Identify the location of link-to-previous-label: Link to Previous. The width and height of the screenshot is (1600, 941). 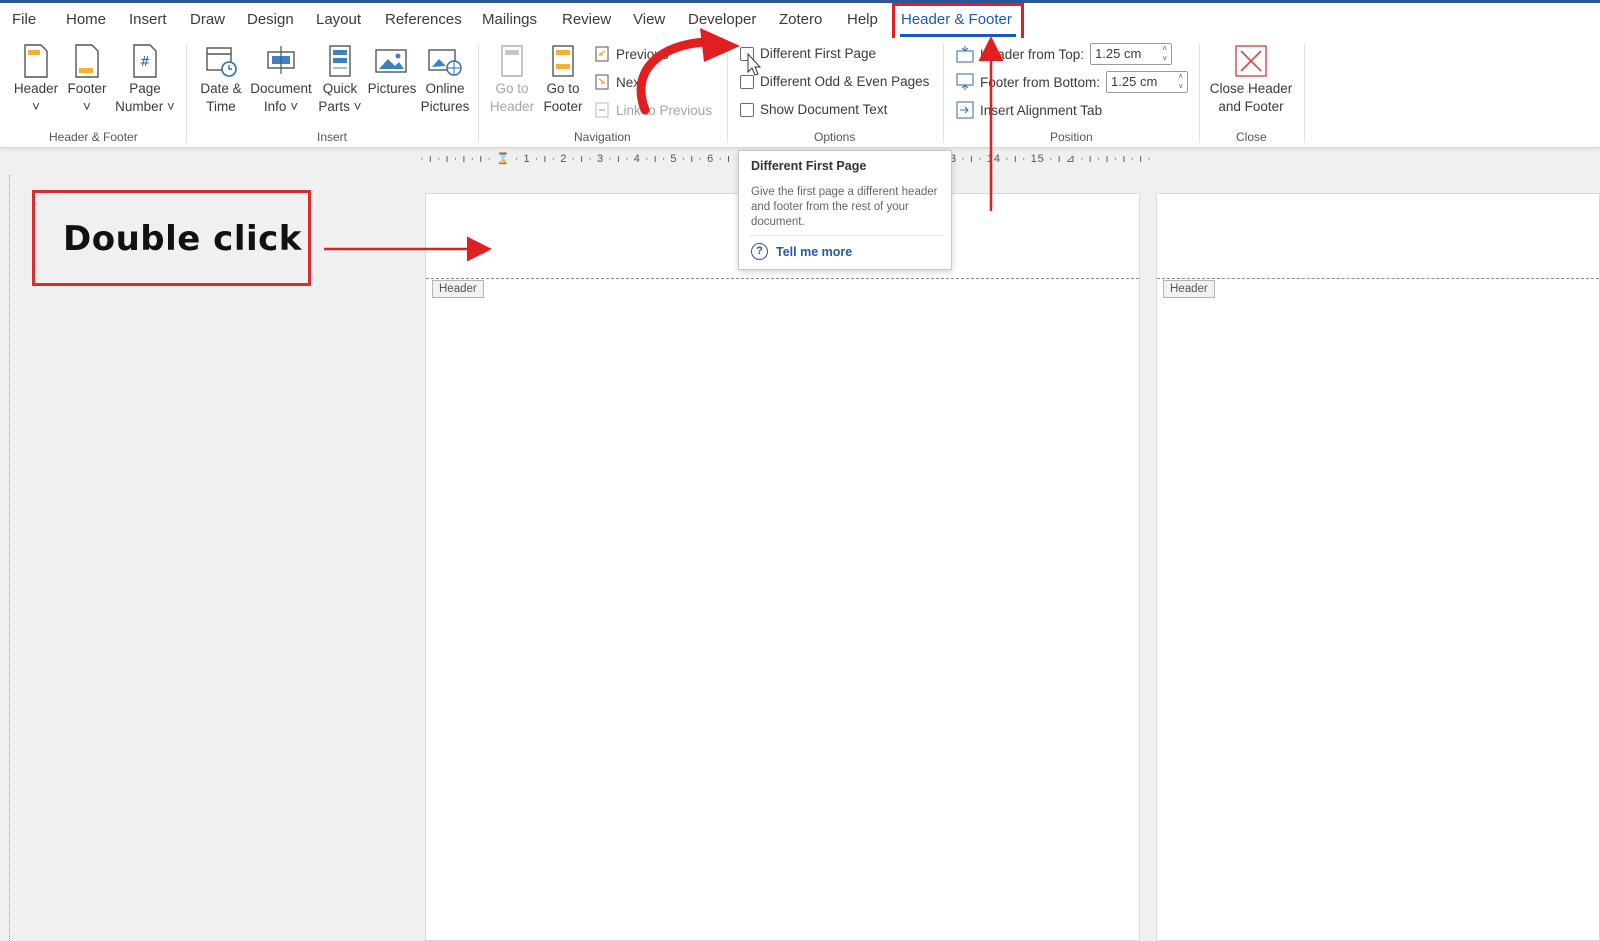
(664, 110).